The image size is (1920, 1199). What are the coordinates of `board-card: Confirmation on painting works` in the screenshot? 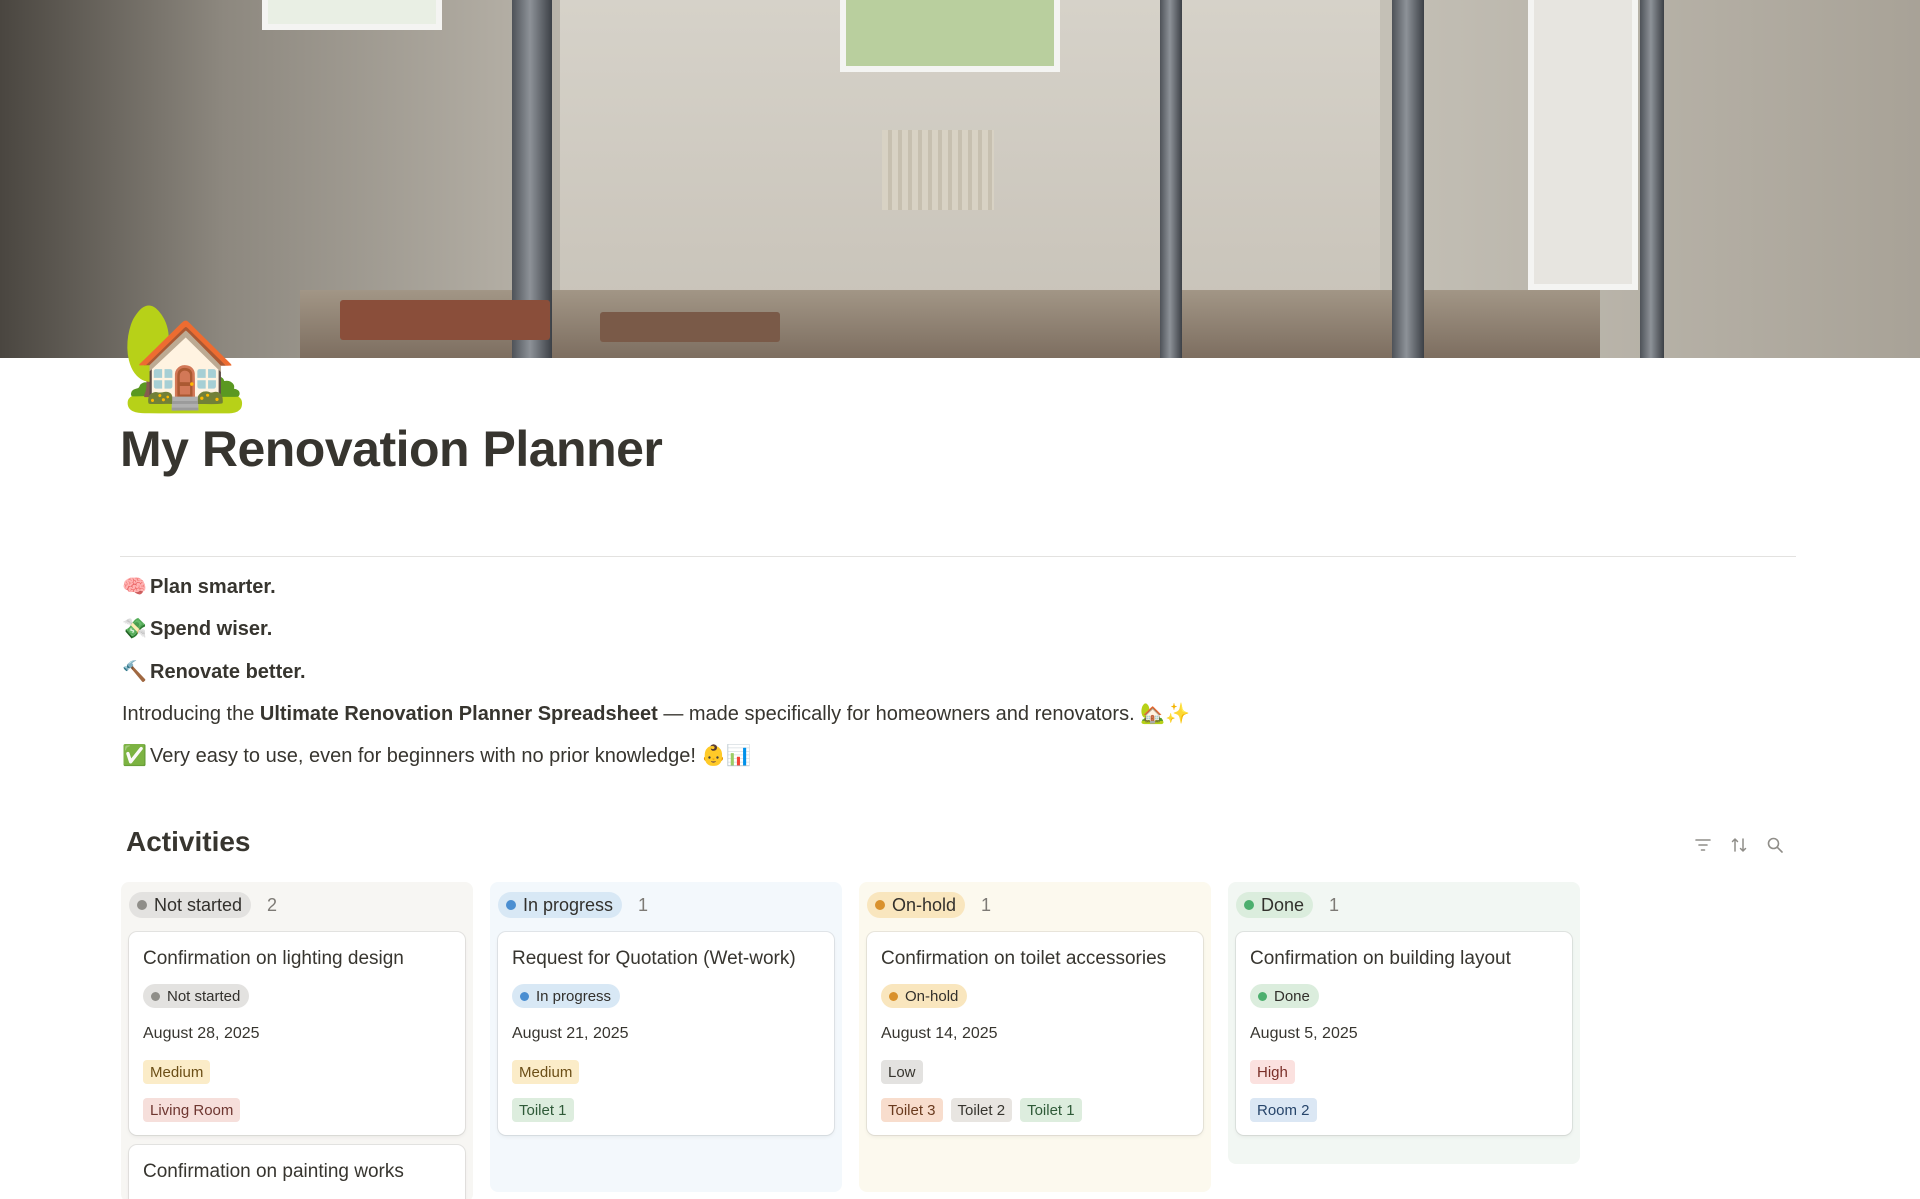 It's located at (297, 1172).